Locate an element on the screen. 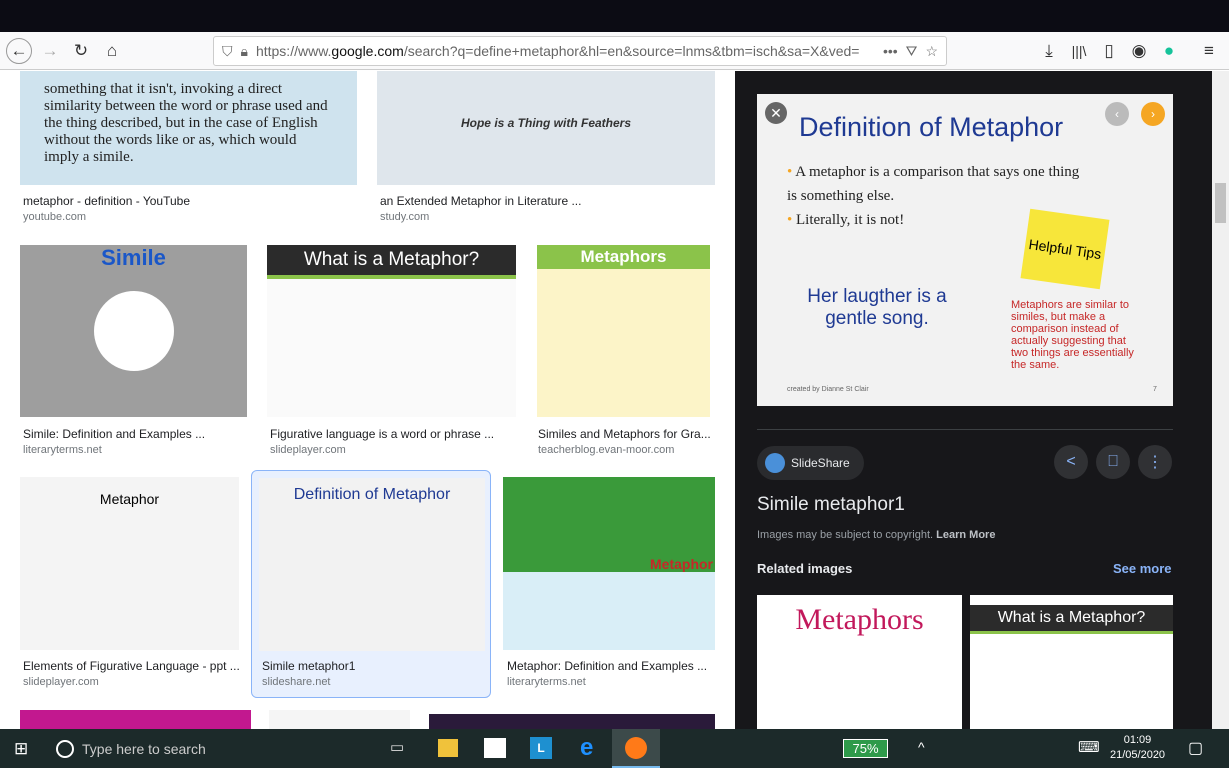 The width and height of the screenshot is (1229, 768). preview-page-number: 7 is located at coordinates (1155, 389).